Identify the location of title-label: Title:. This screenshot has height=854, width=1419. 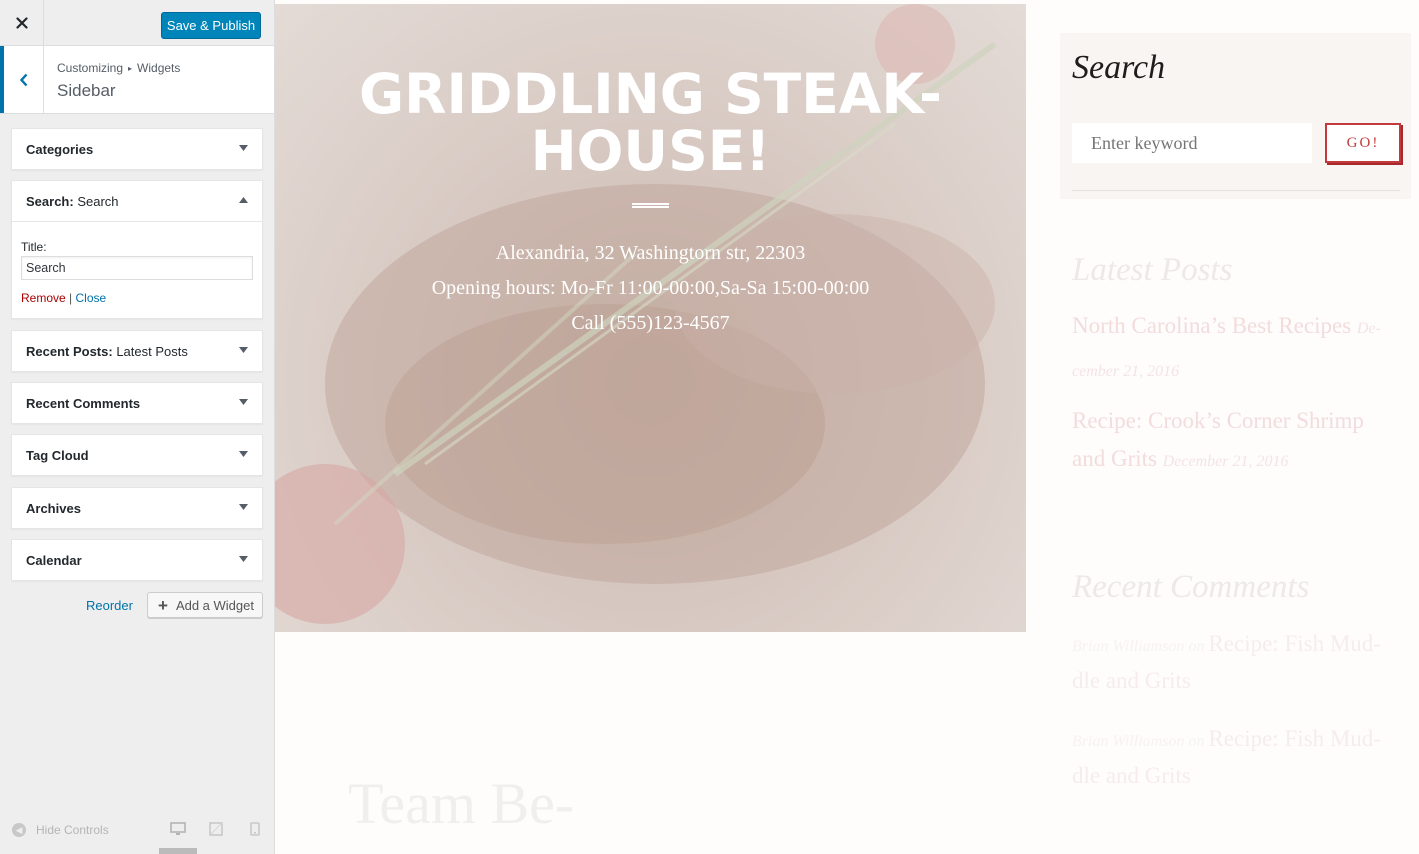
(34, 247).